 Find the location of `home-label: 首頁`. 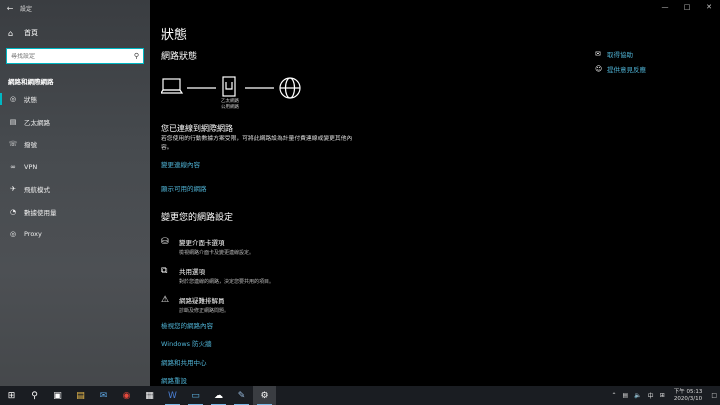

home-label: 首頁 is located at coordinates (31, 33).